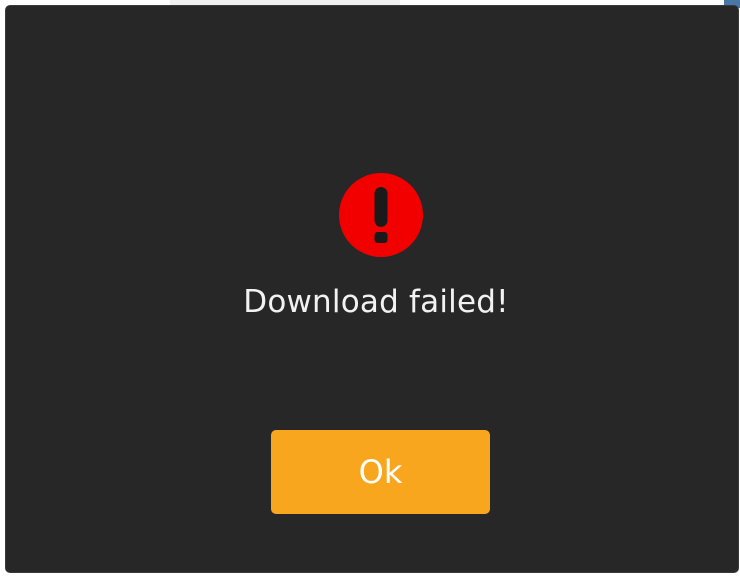 This screenshot has height=576, width=740. I want to click on error-message: Download failed!, so click(376, 302).